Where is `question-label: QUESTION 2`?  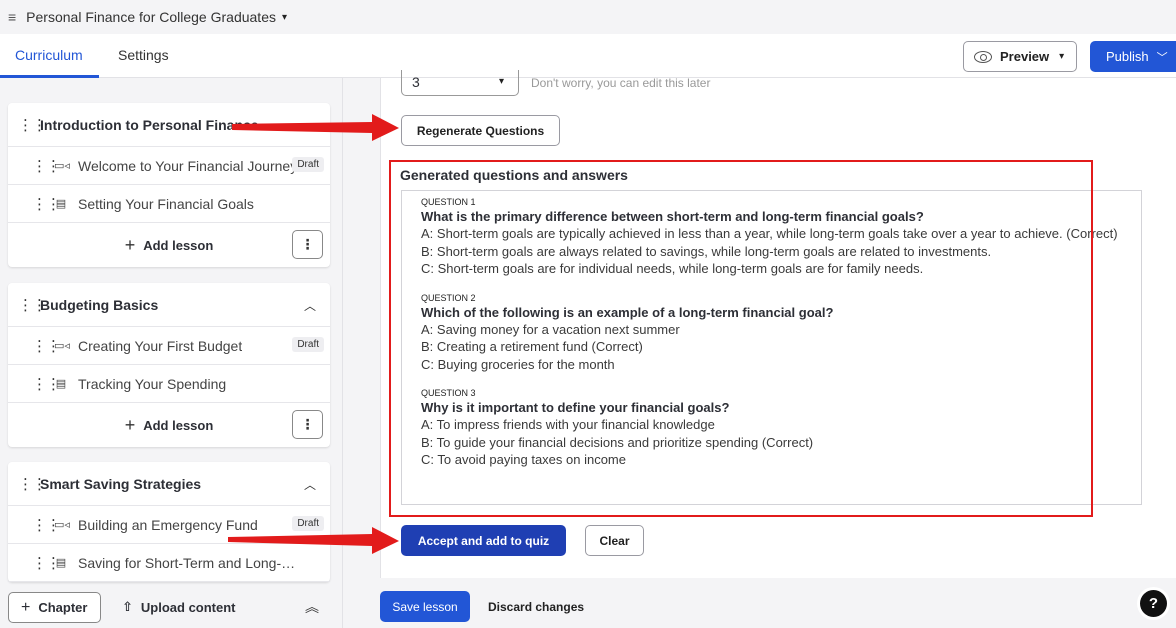
question-label: QUESTION 2 is located at coordinates (448, 297).